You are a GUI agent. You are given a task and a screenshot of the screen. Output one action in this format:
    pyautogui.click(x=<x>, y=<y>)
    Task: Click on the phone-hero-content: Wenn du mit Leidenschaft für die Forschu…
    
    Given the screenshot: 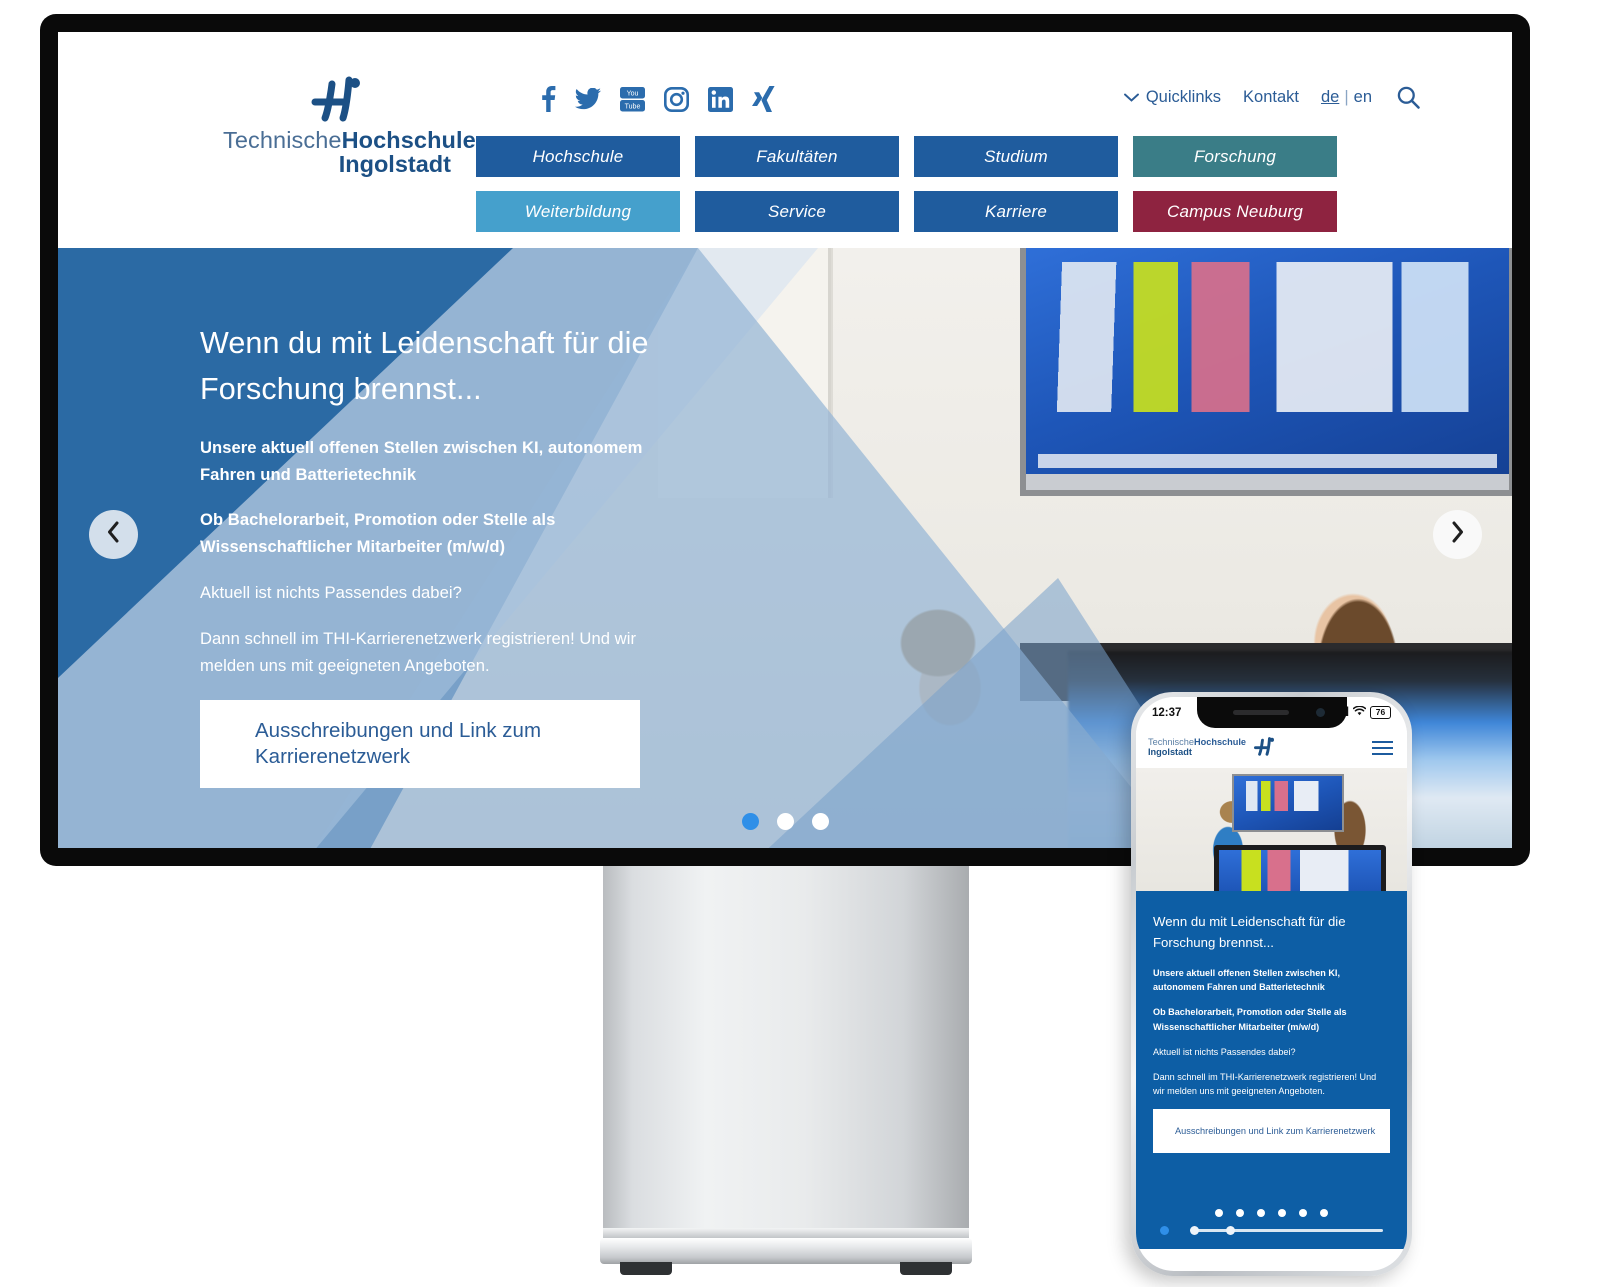 What is the action you would take?
    pyautogui.click(x=1271, y=1070)
    